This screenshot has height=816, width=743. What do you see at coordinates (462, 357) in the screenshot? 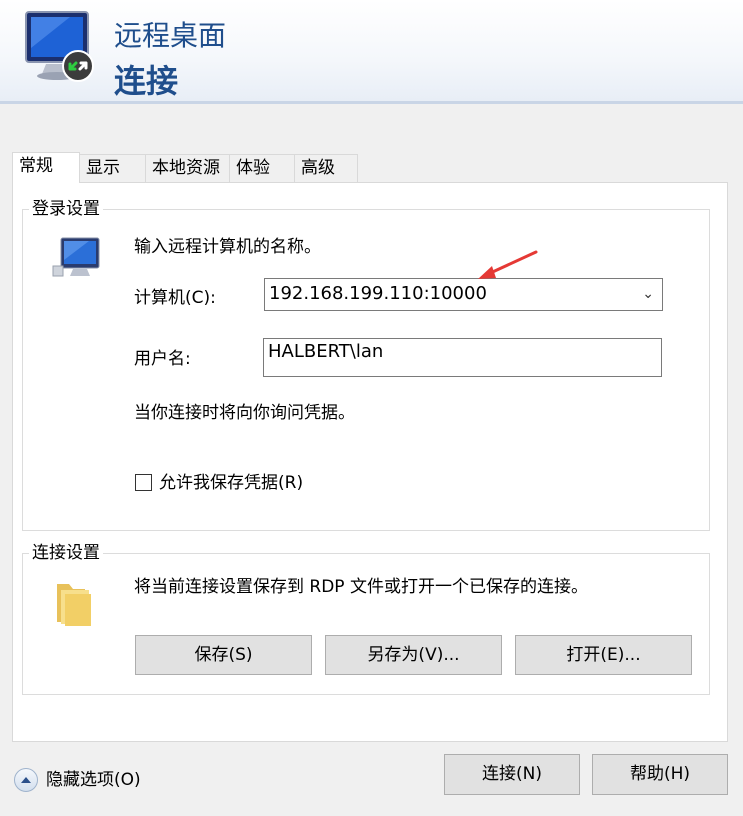
I see `username-field: HALBERT\lan` at bounding box center [462, 357].